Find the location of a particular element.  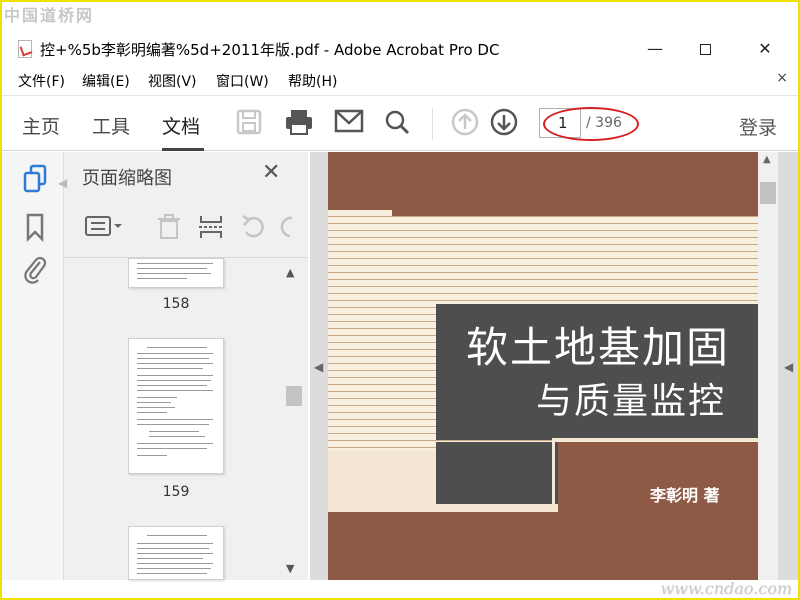

cover-top-block is located at coordinates (575, 184).